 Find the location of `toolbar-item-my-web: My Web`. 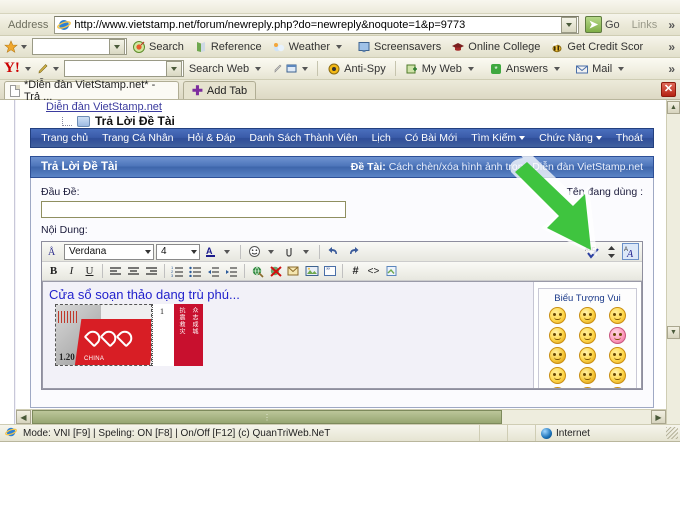

toolbar-item-my-web: My Web is located at coordinates (442, 69).